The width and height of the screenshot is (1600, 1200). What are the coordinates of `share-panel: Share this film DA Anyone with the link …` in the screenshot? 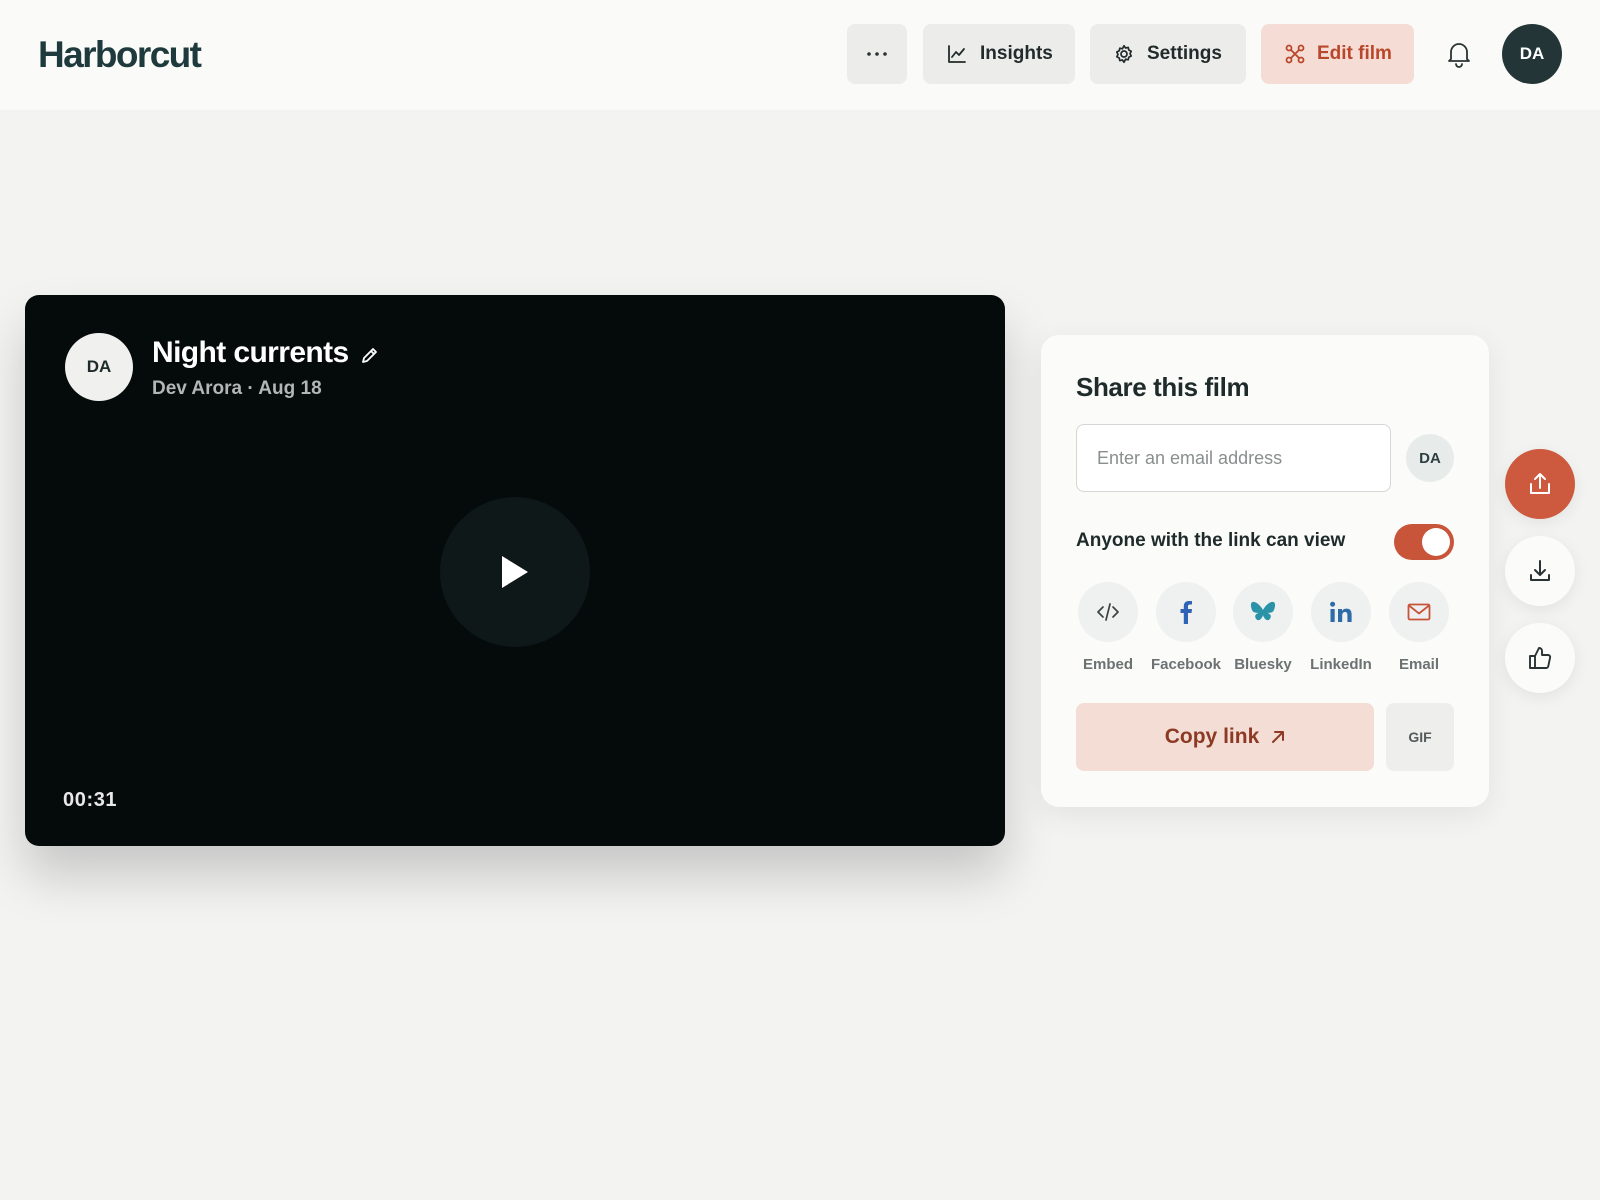 It's located at (1265, 571).